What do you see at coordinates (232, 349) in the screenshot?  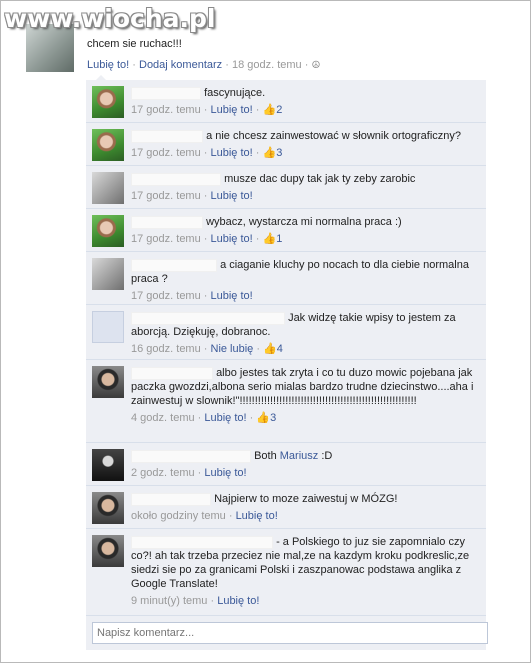 I see `unlike-link: Nie lubię` at bounding box center [232, 349].